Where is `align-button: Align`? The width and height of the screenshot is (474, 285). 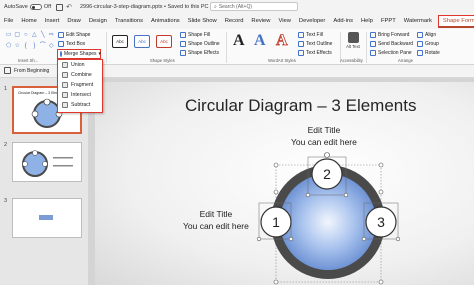
align-button: Align is located at coordinates (426, 35).